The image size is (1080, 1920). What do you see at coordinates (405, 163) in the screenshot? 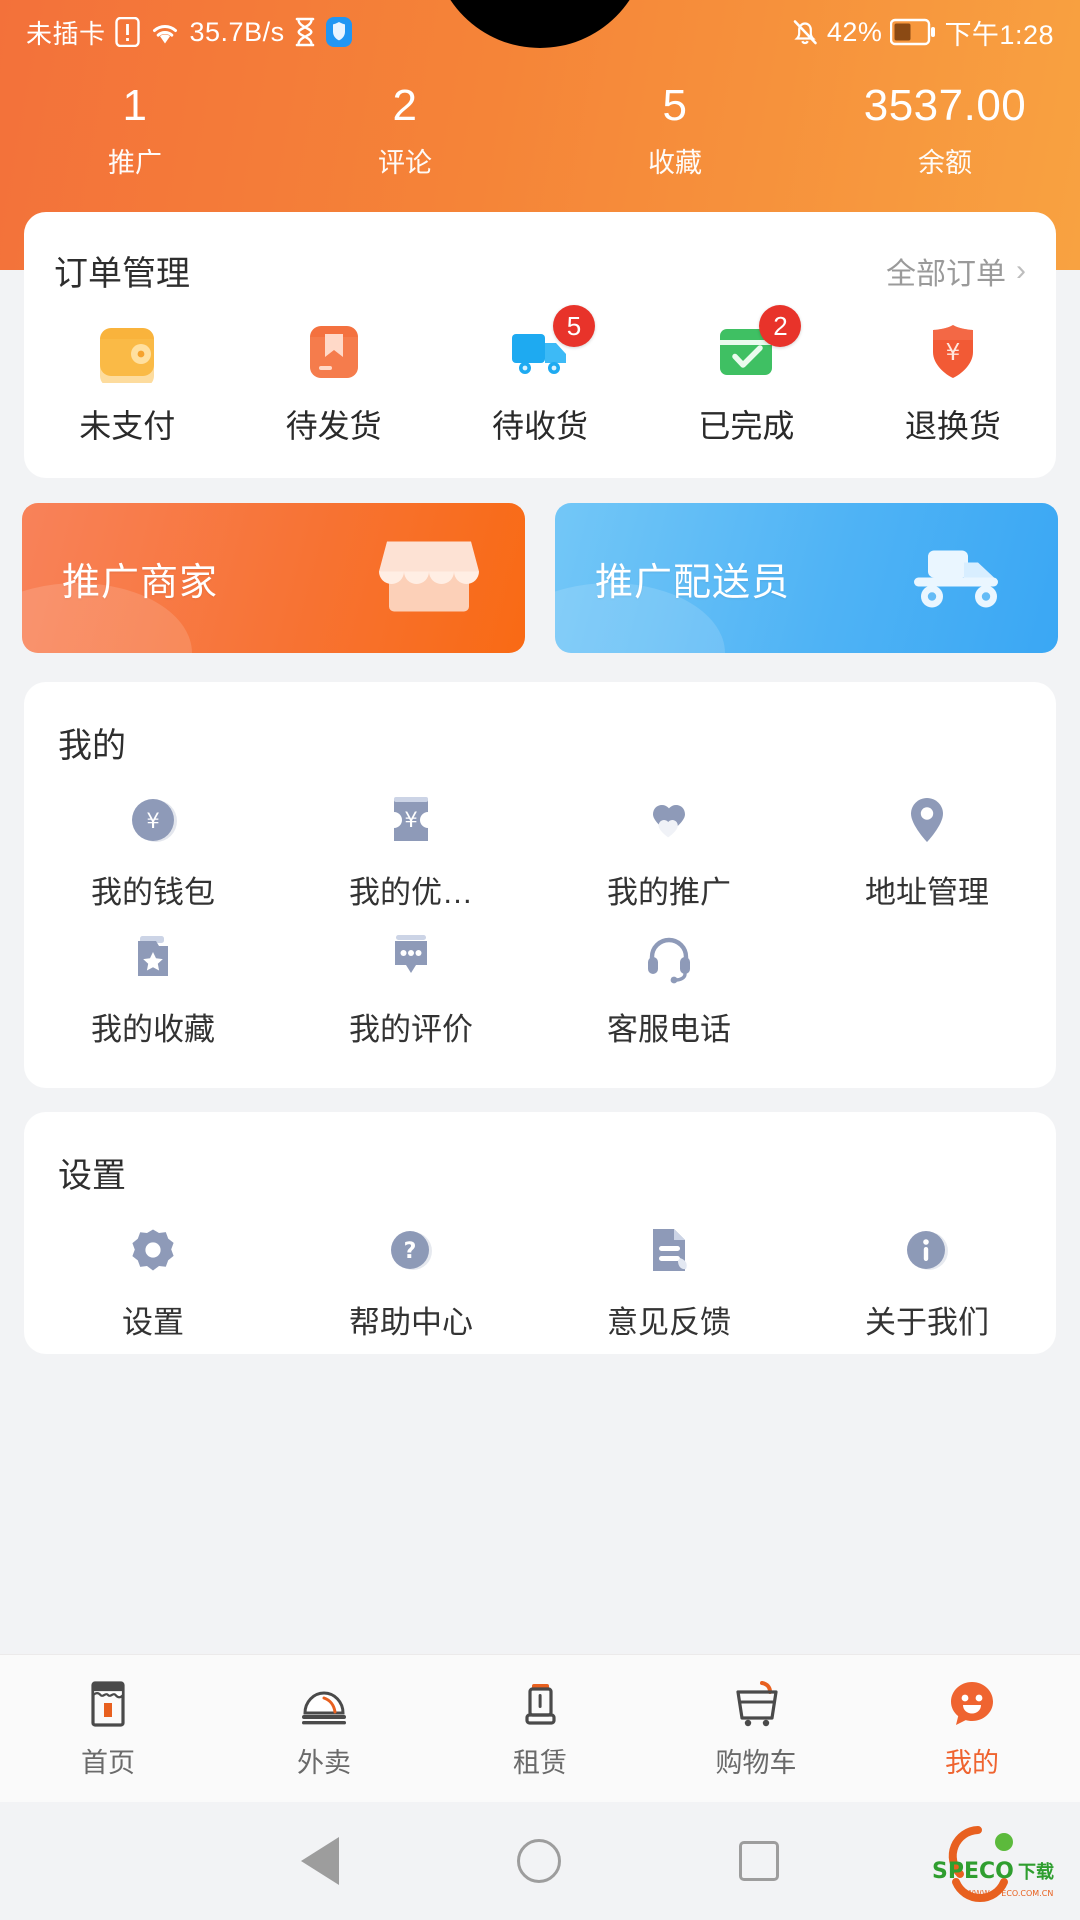
I see `stat-label: 评论` at bounding box center [405, 163].